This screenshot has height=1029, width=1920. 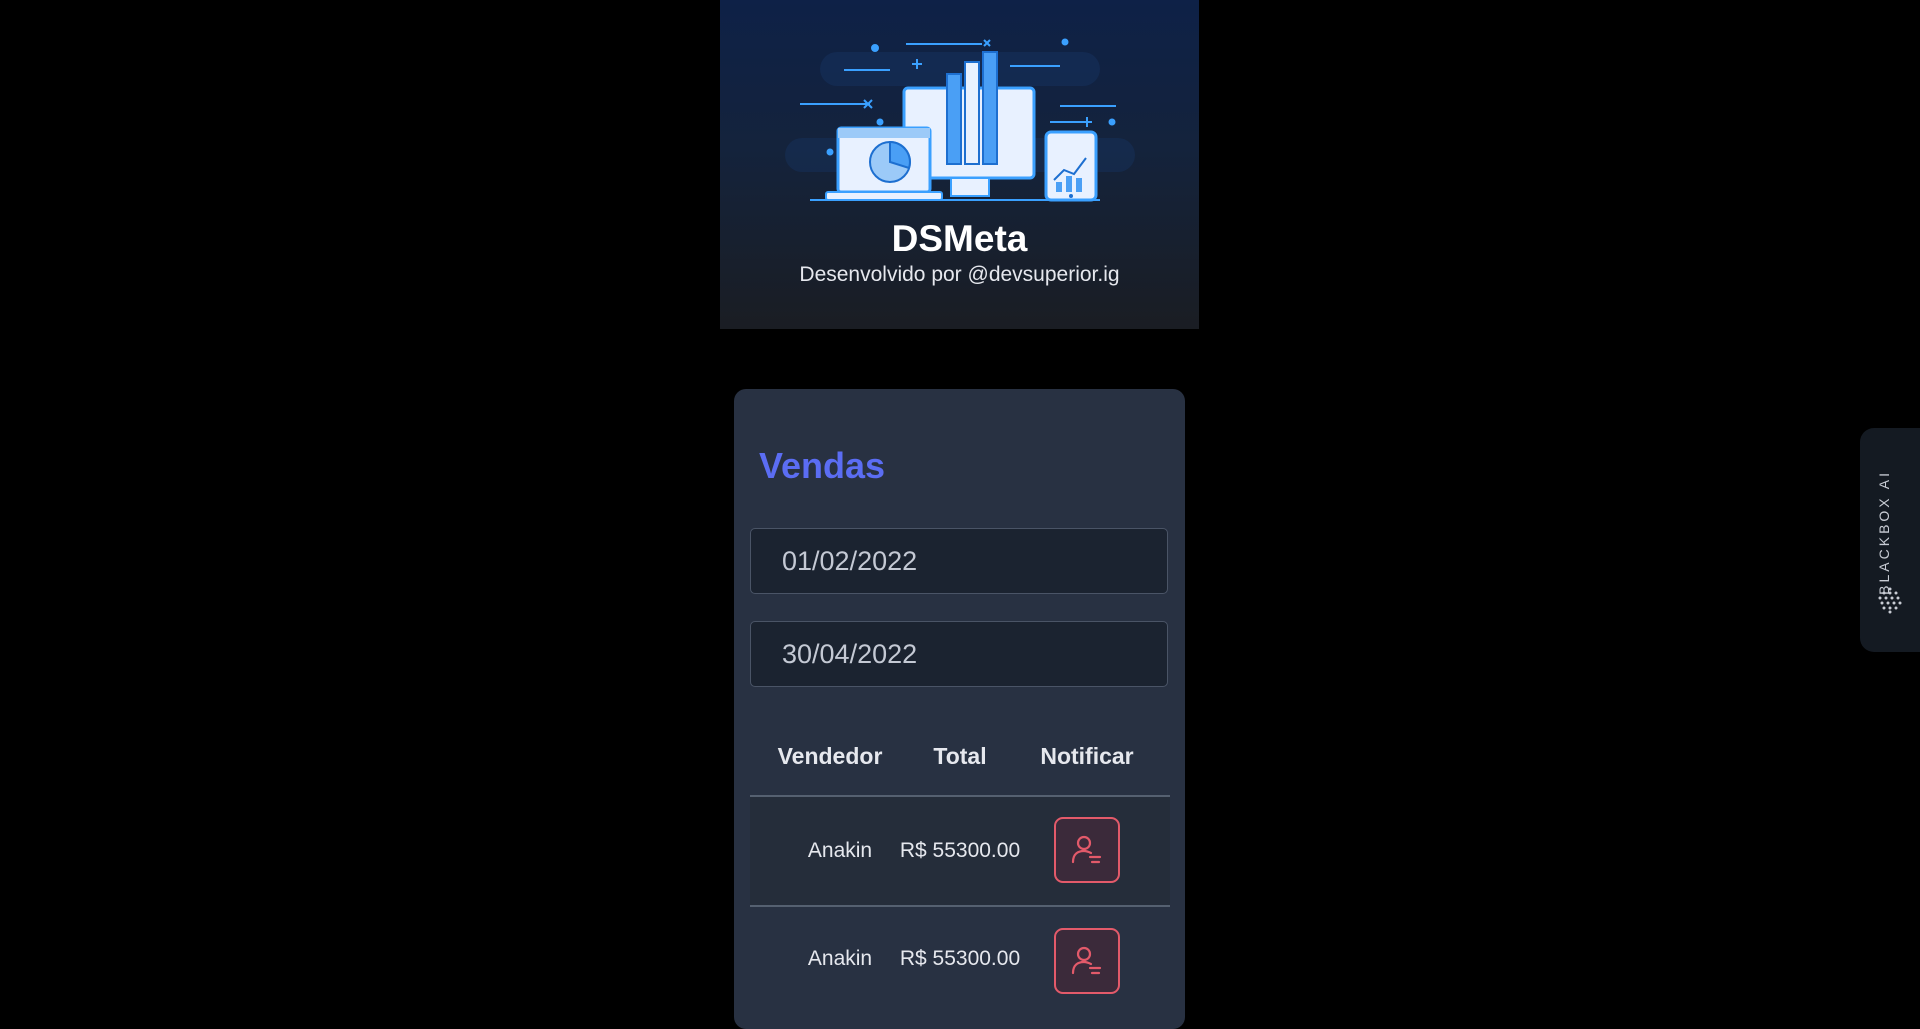 What do you see at coordinates (960, 906) in the screenshot?
I see `table-divider` at bounding box center [960, 906].